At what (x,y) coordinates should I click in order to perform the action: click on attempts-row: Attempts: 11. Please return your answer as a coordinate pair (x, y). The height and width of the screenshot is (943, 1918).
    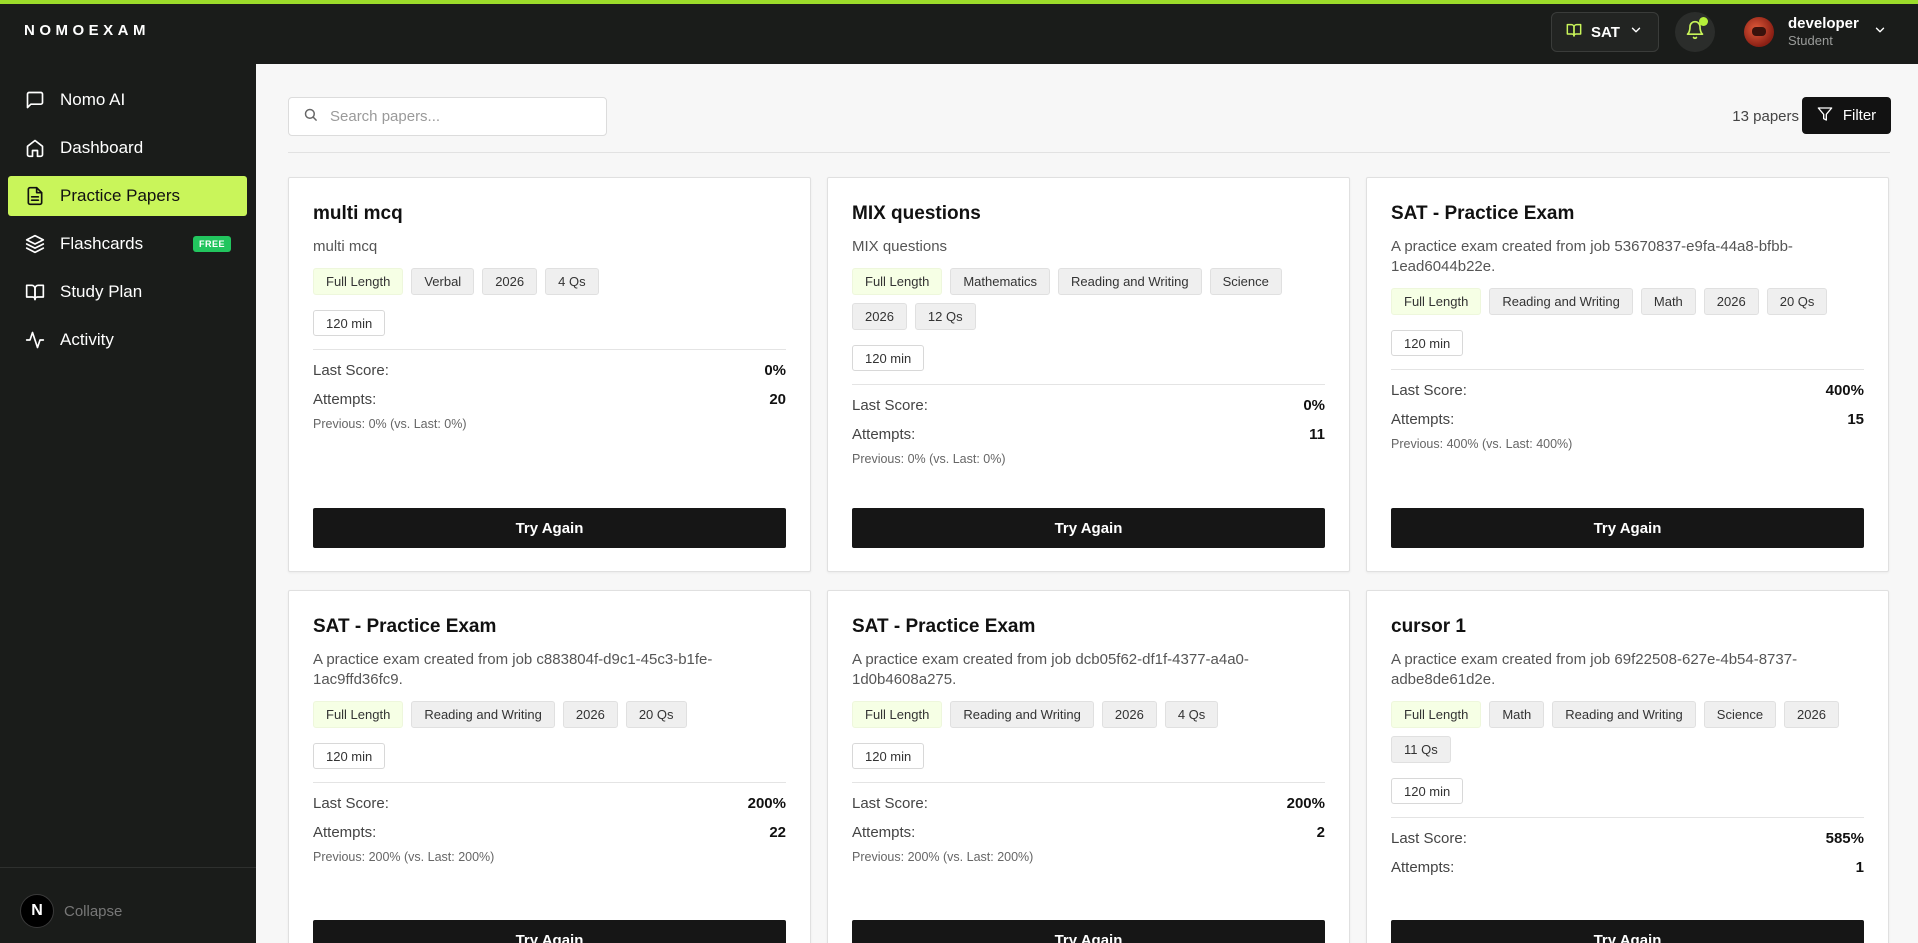
    Looking at the image, I should click on (1088, 435).